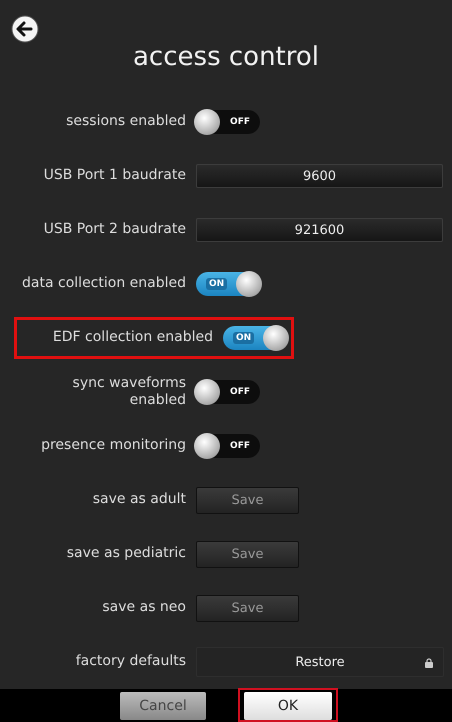 This screenshot has height=722, width=452. I want to click on setting-label: USB Port 1 baudrate, so click(115, 176).